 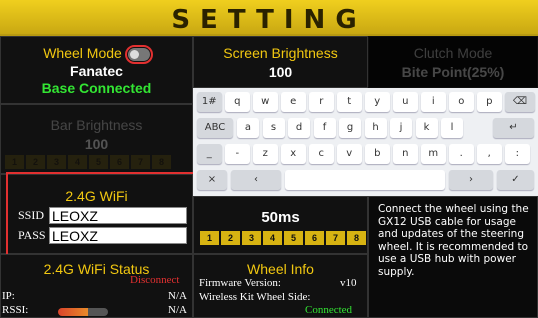 I want to click on title-bar: SETTING, so click(x=269, y=17).